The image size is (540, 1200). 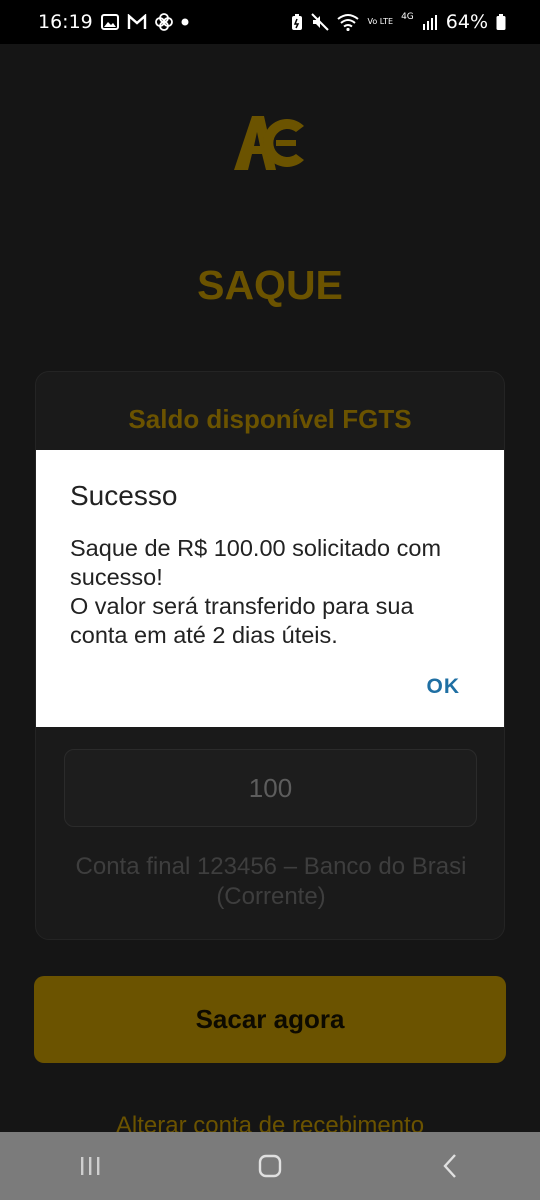 I want to click on battery-percent: 64%, so click(x=466, y=22).